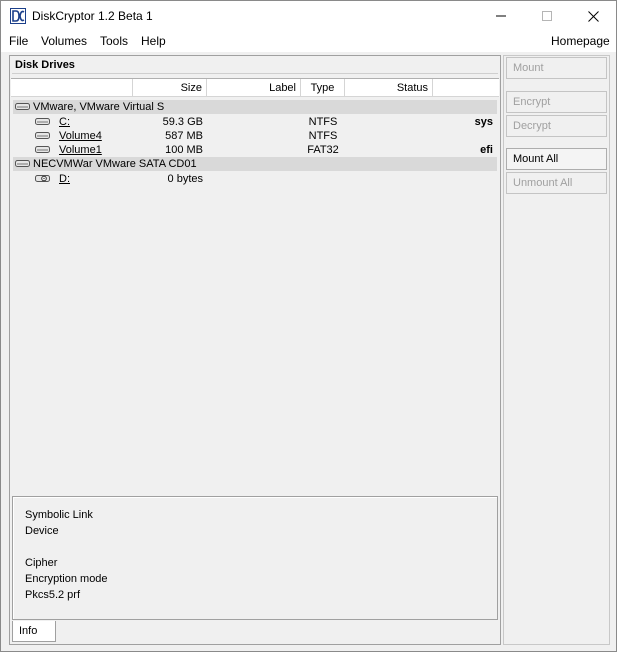 The width and height of the screenshot is (617, 652). Describe the element at coordinates (92, 16) in the screenshot. I see `window-title: DiskCryptor 1.2 Beta 1` at that location.